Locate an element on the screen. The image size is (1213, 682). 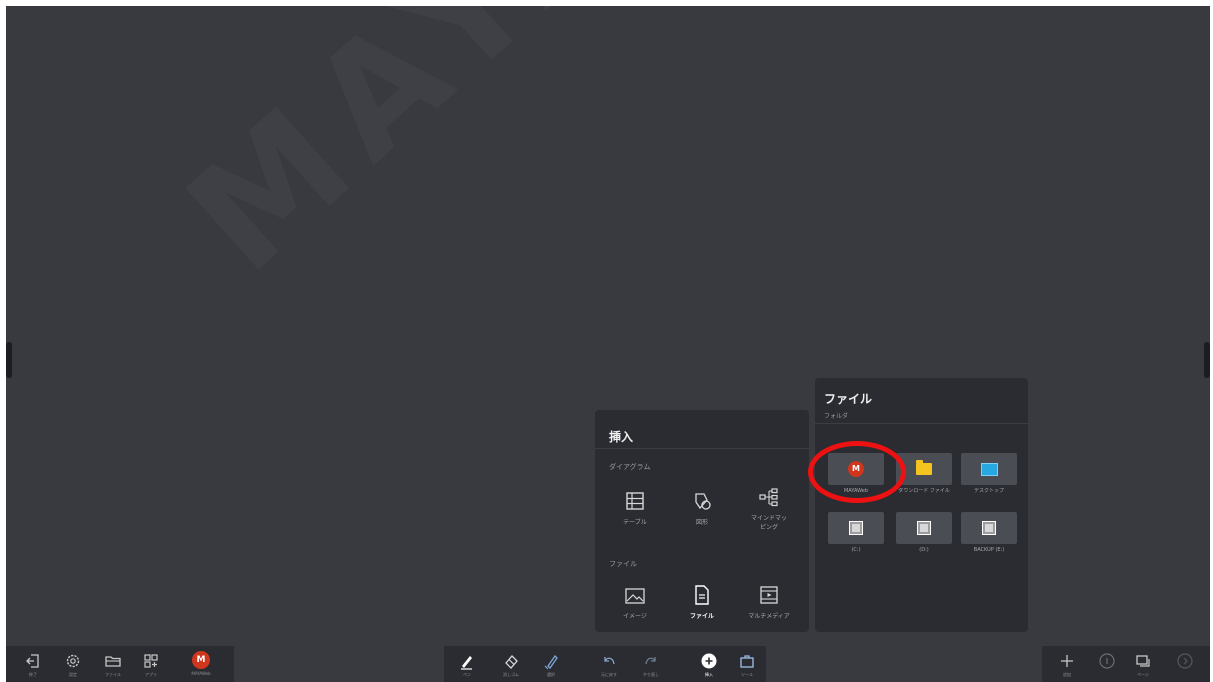
exit-label: 終了 is located at coordinates (33, 674).